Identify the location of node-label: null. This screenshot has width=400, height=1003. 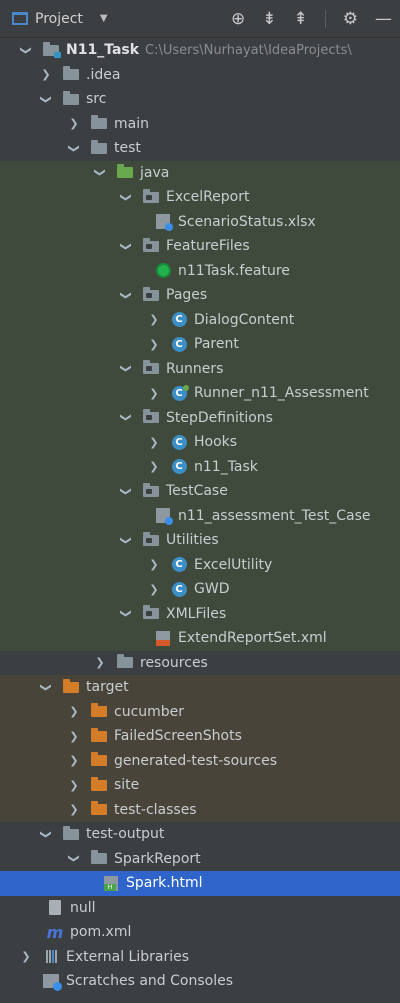
(83, 907).